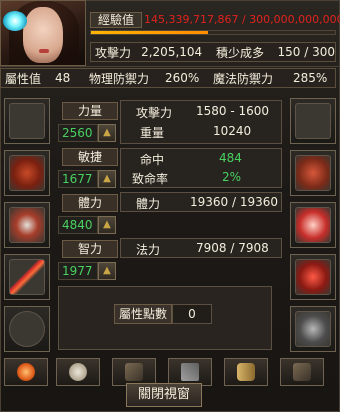  What do you see at coordinates (107, 179) in the screenshot?
I see `agility-increase-button: ▲` at bounding box center [107, 179].